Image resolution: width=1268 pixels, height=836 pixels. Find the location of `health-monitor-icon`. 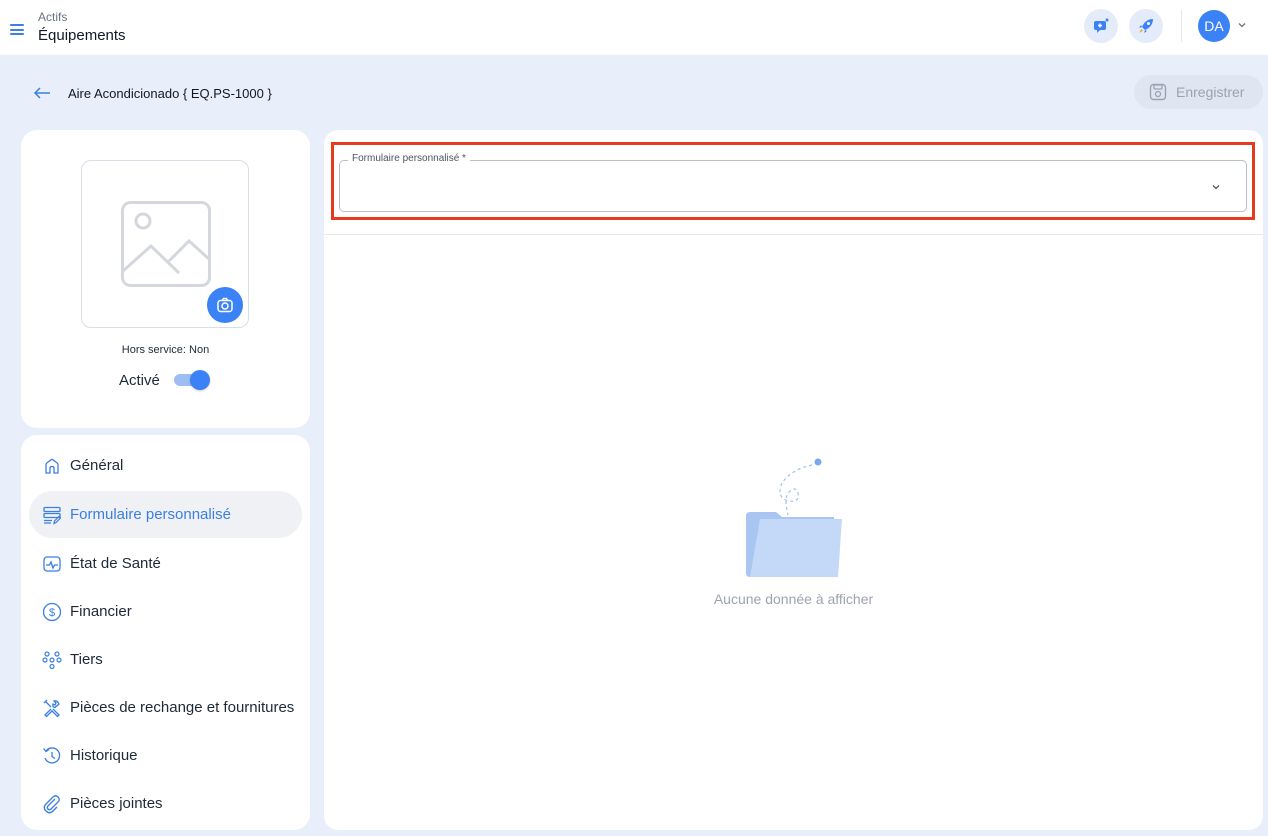

health-monitor-icon is located at coordinates (52, 564).